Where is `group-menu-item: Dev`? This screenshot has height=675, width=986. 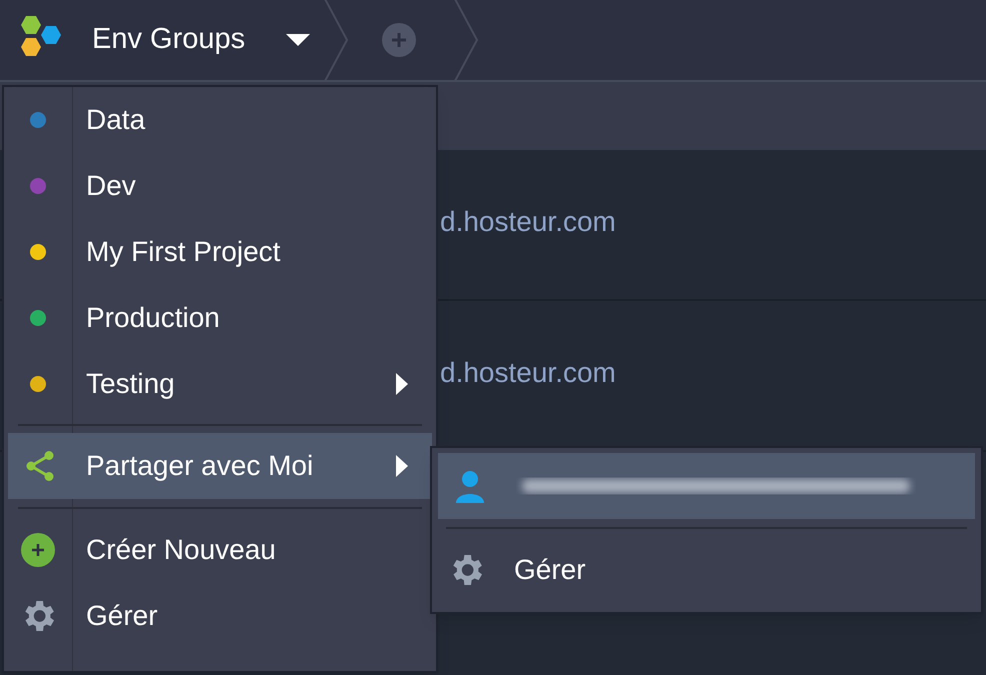 group-menu-item: Dev is located at coordinates (220, 186).